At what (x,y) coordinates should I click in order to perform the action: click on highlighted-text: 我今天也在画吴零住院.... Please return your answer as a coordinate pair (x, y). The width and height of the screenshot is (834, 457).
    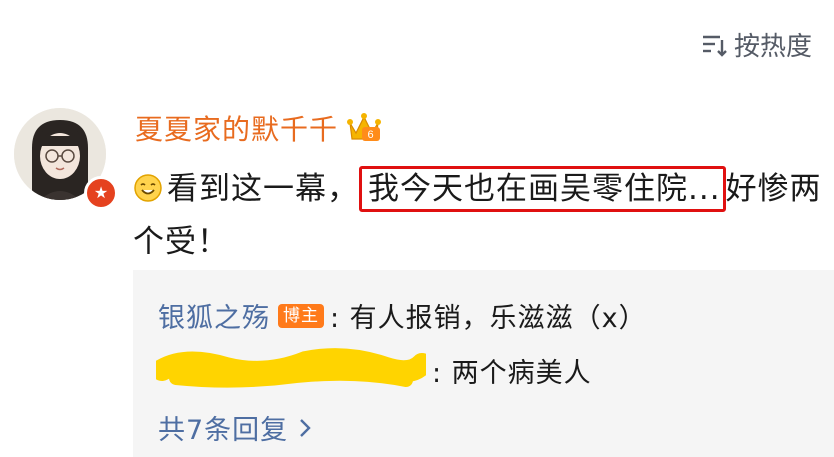
    Looking at the image, I should click on (542, 189).